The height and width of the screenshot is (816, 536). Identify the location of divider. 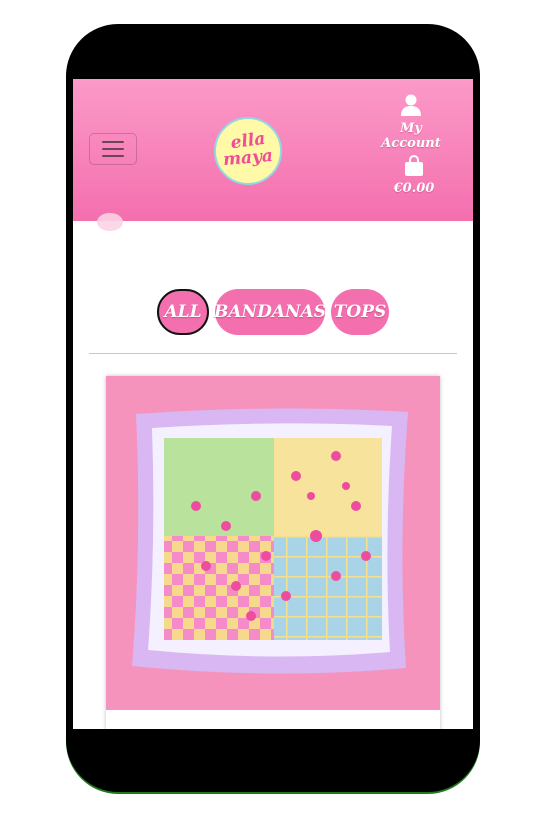
(273, 353).